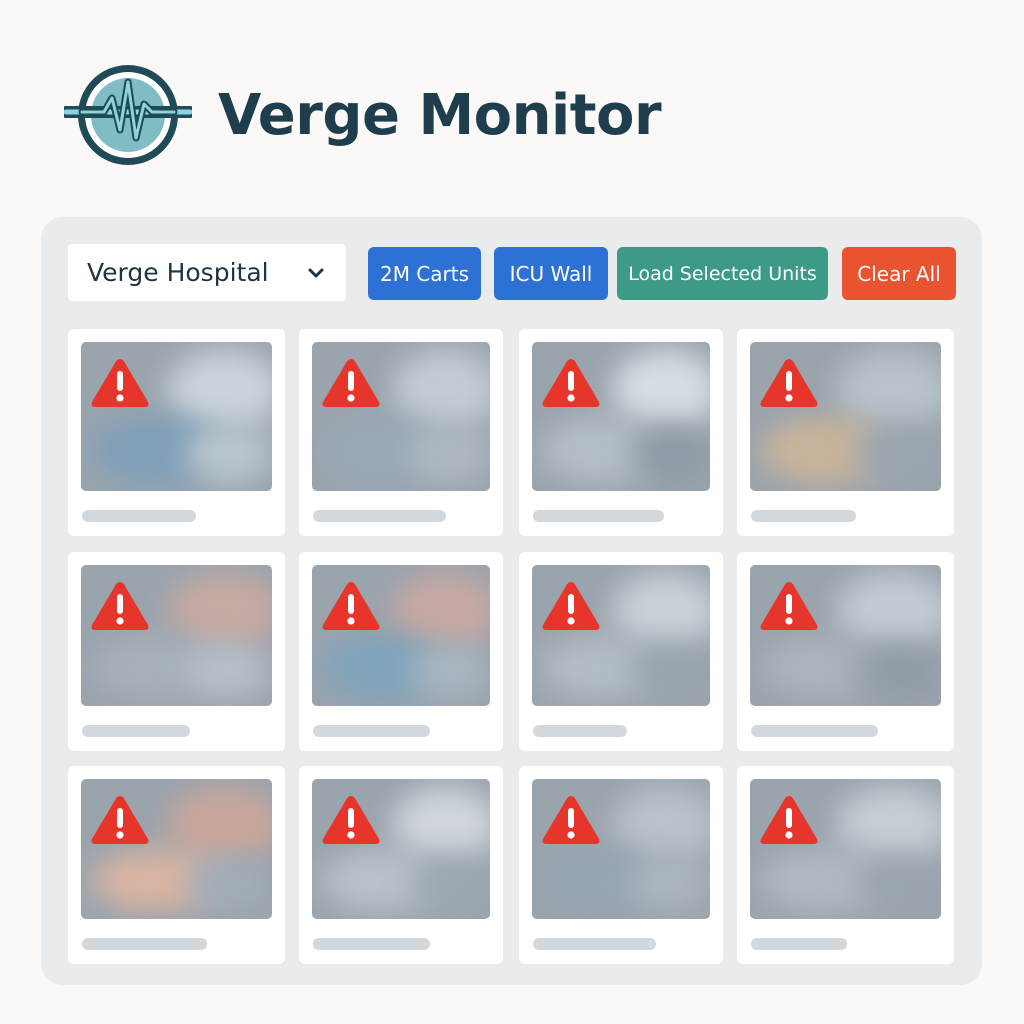 This screenshot has height=1024, width=1024. I want to click on hospital-select: Verge Hospital, so click(207, 272).